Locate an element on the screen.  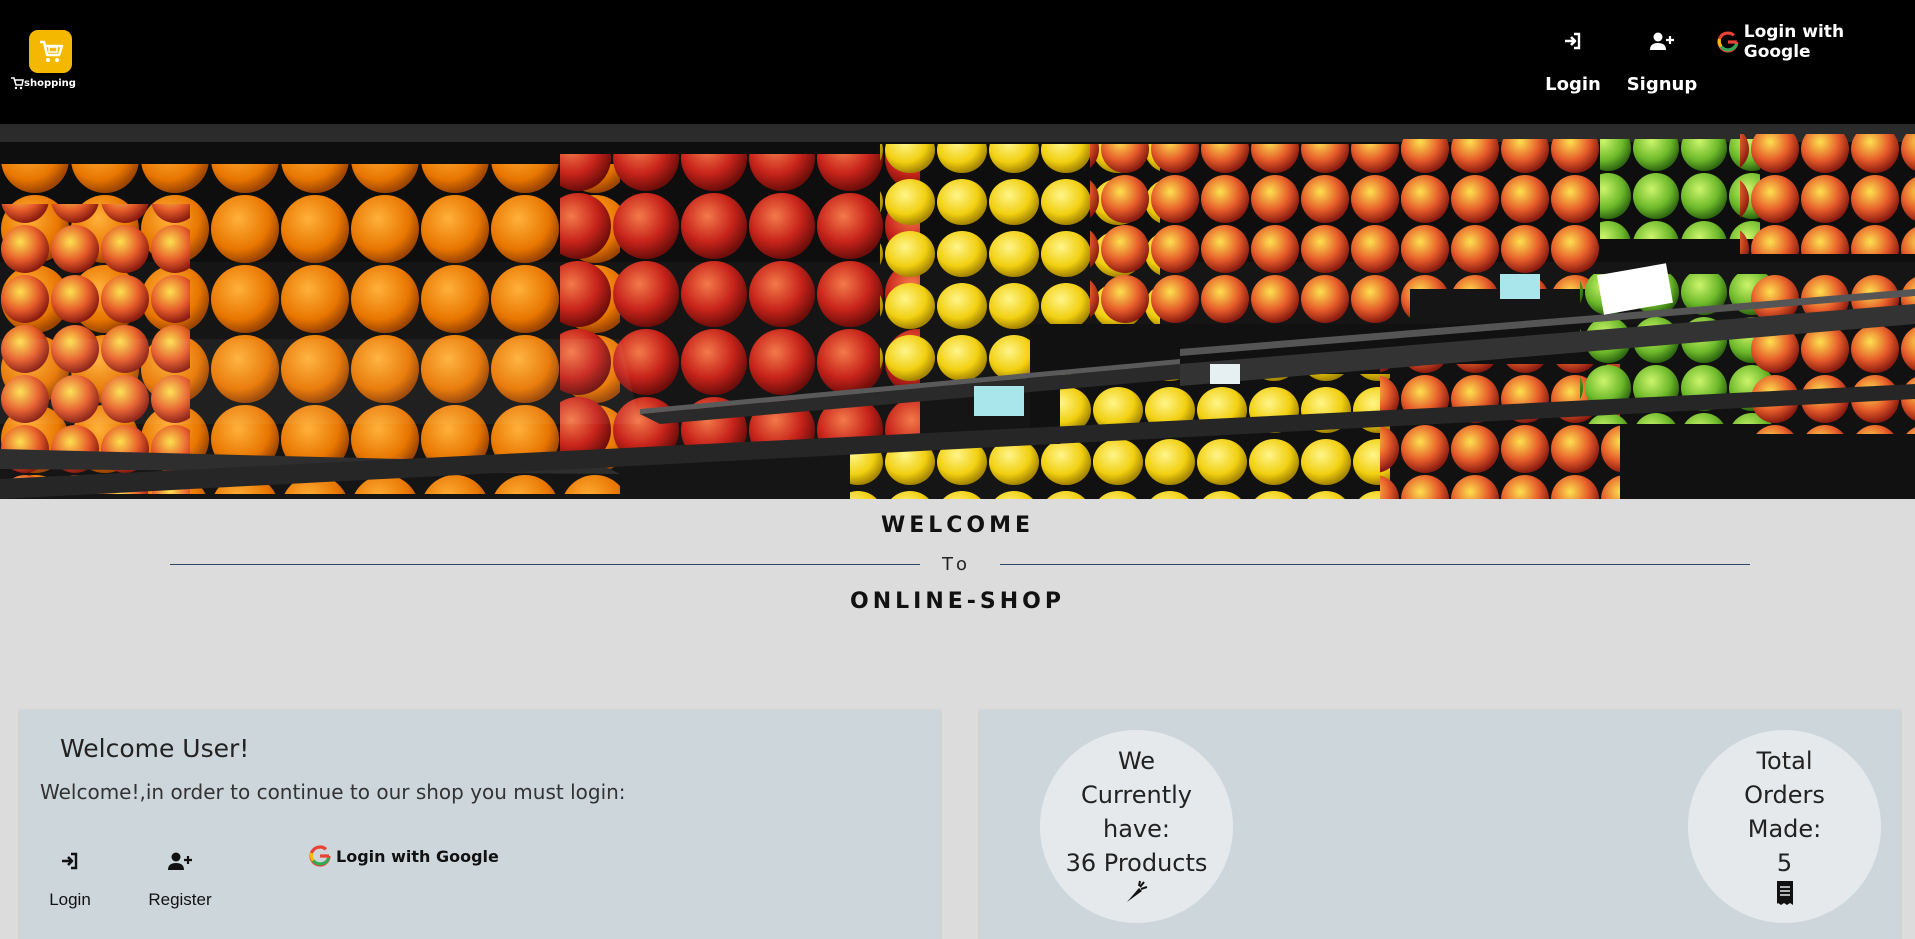
card-login-label: Login is located at coordinates (70, 899).